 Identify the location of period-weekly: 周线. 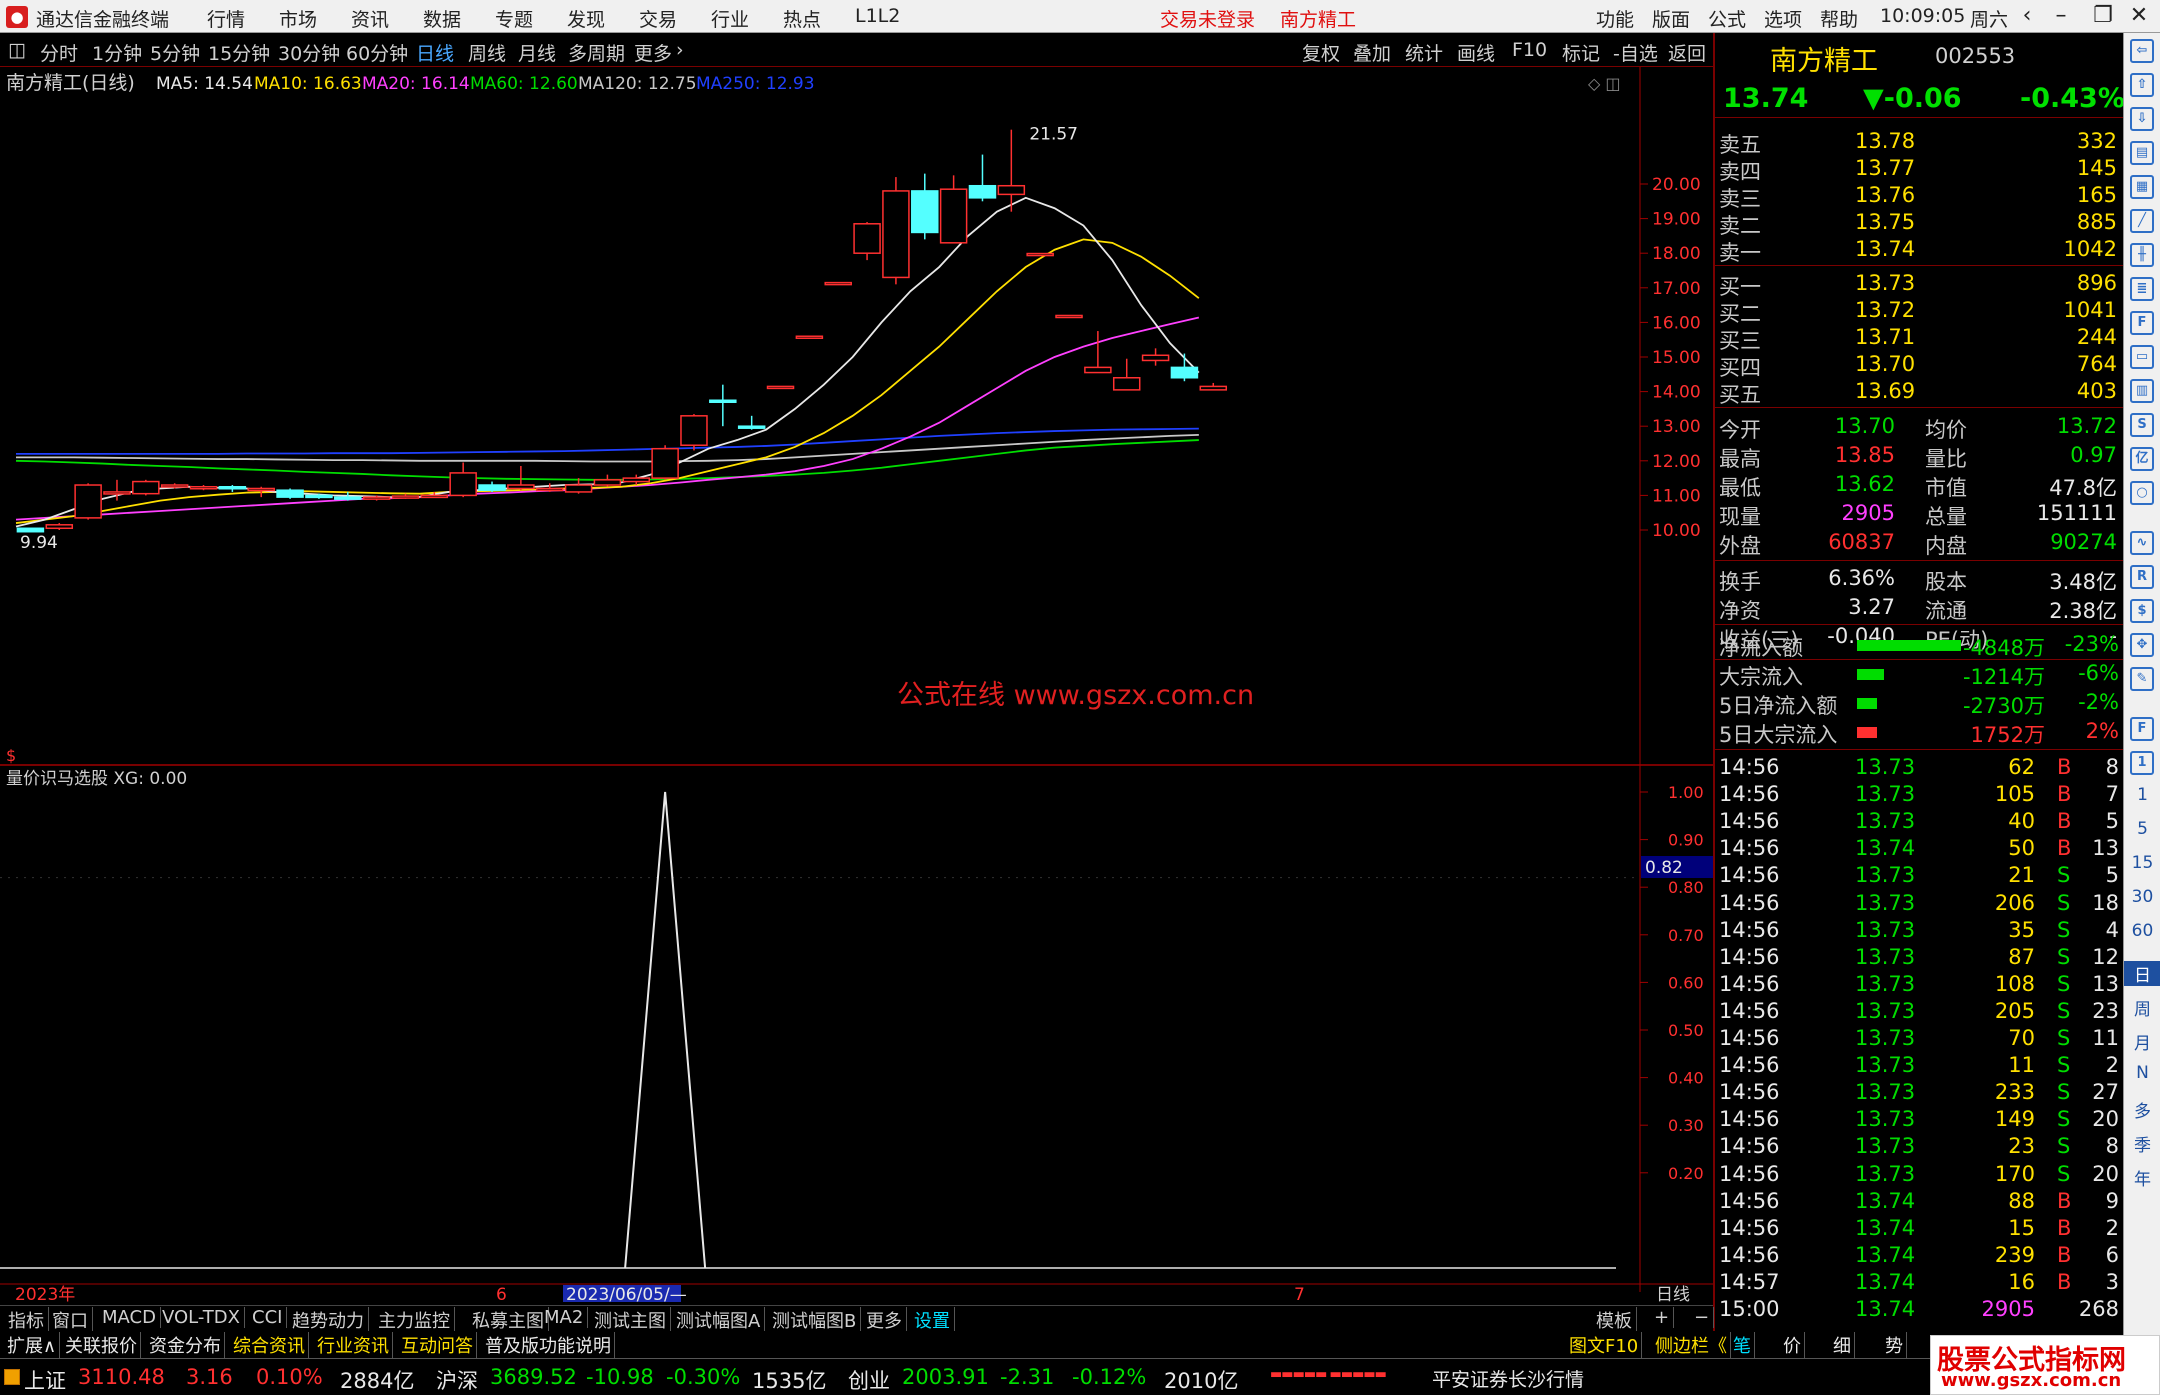
(487, 52).